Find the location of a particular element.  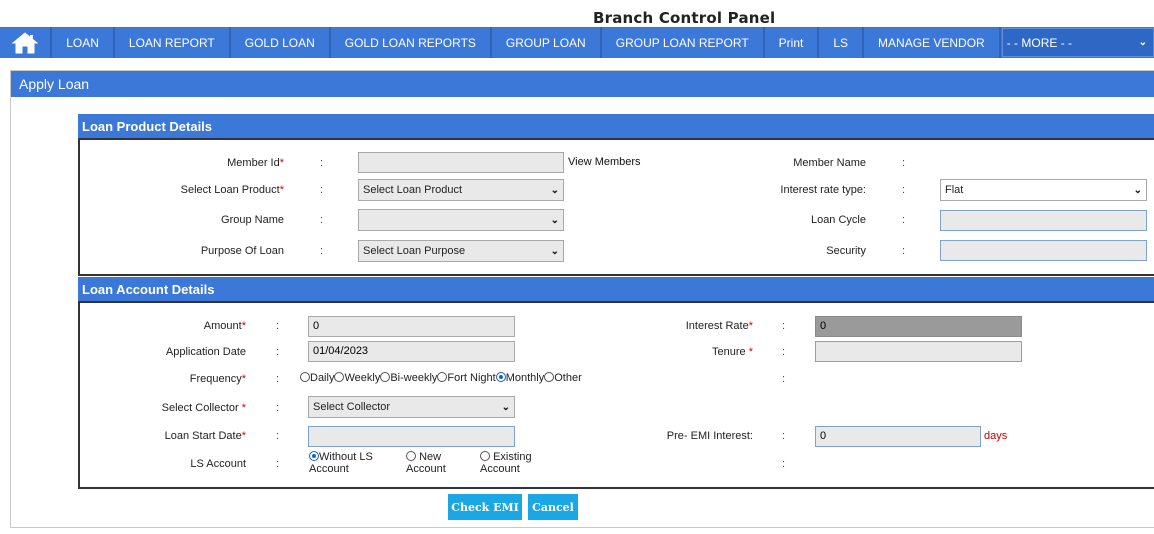

member-name-label: Member Name is located at coordinates (829, 163).